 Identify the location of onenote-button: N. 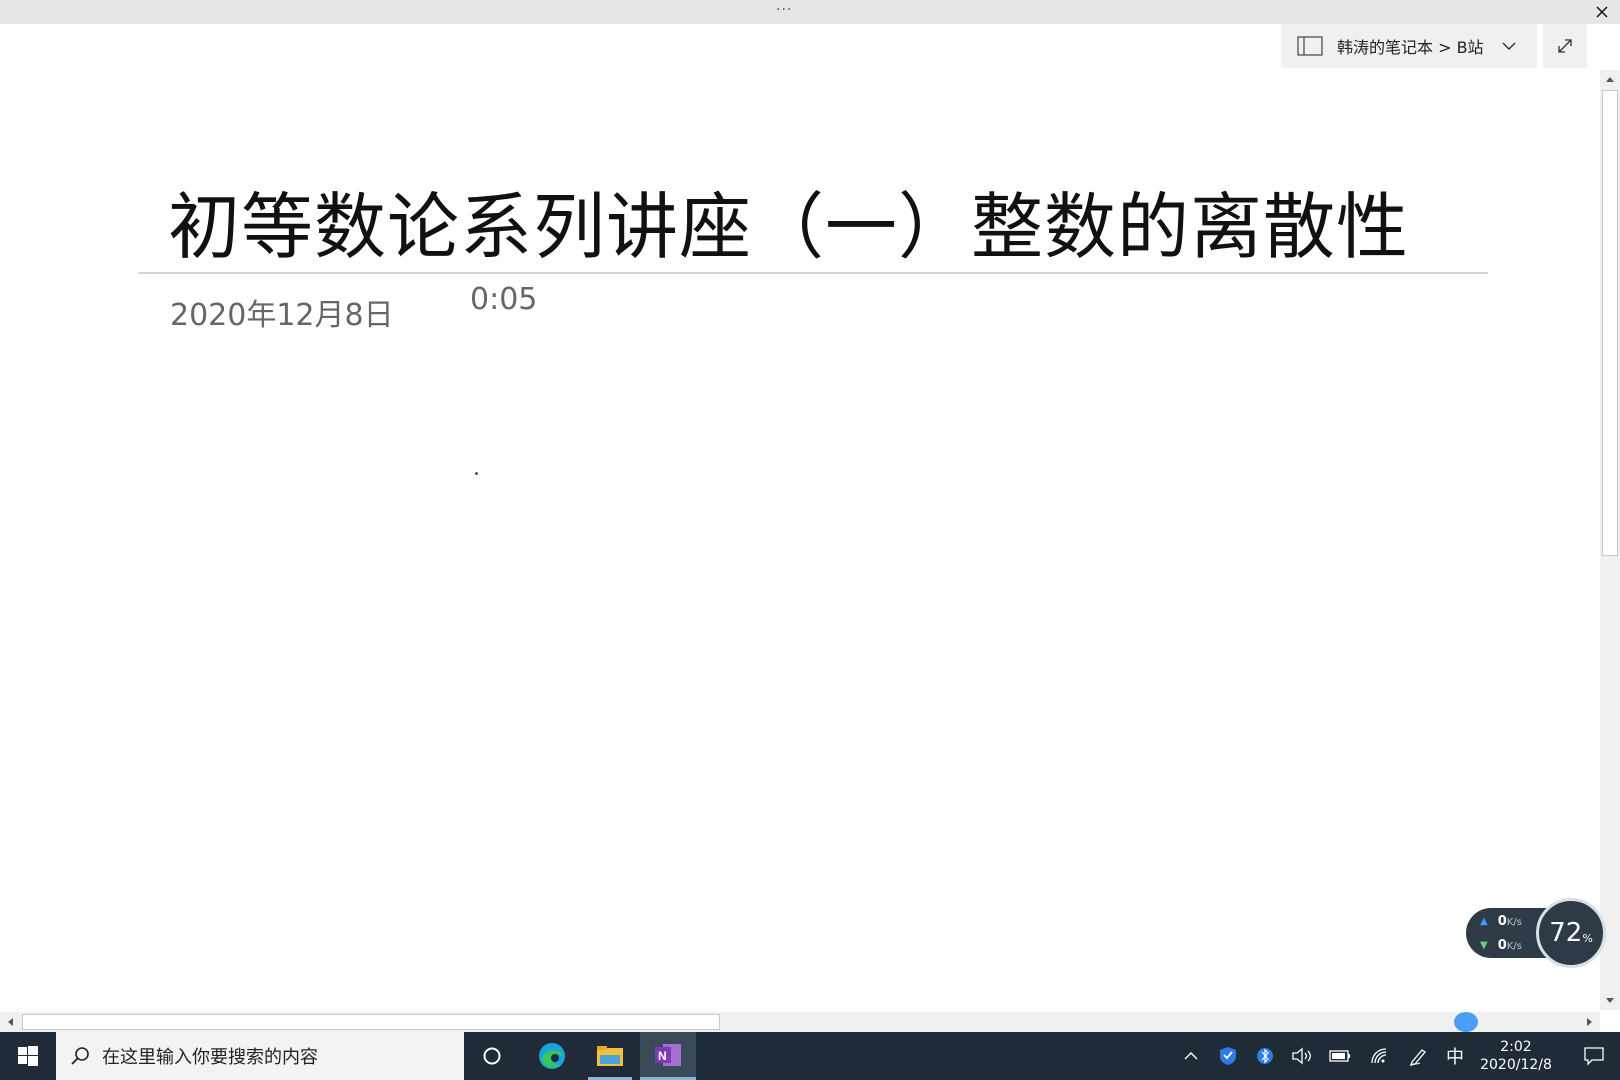
(668, 1056).